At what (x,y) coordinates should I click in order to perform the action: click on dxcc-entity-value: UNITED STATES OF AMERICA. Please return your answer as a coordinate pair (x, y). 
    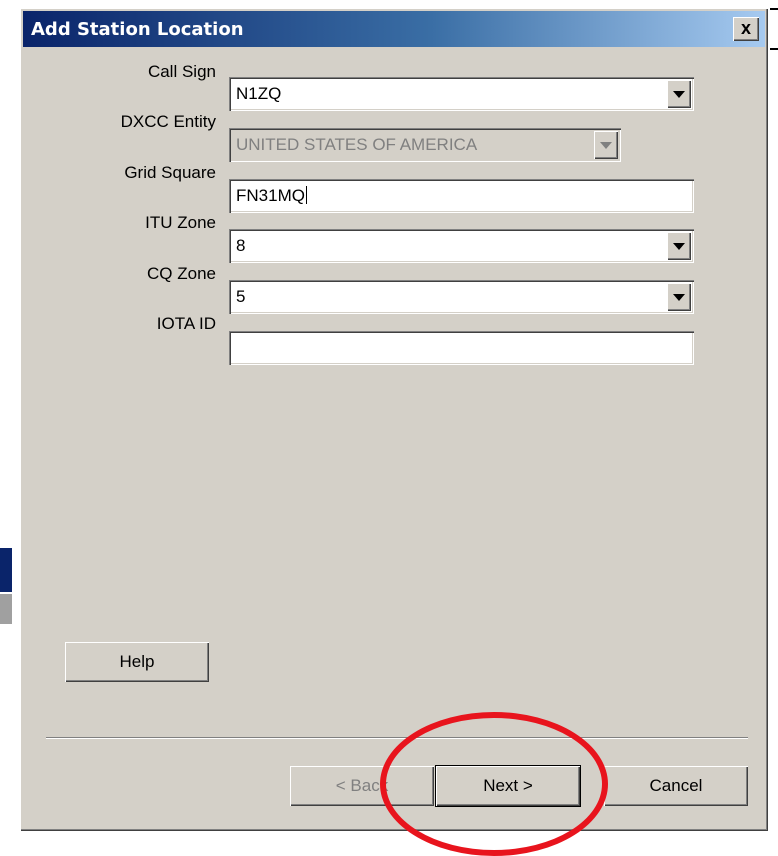
    Looking at the image, I should click on (357, 144).